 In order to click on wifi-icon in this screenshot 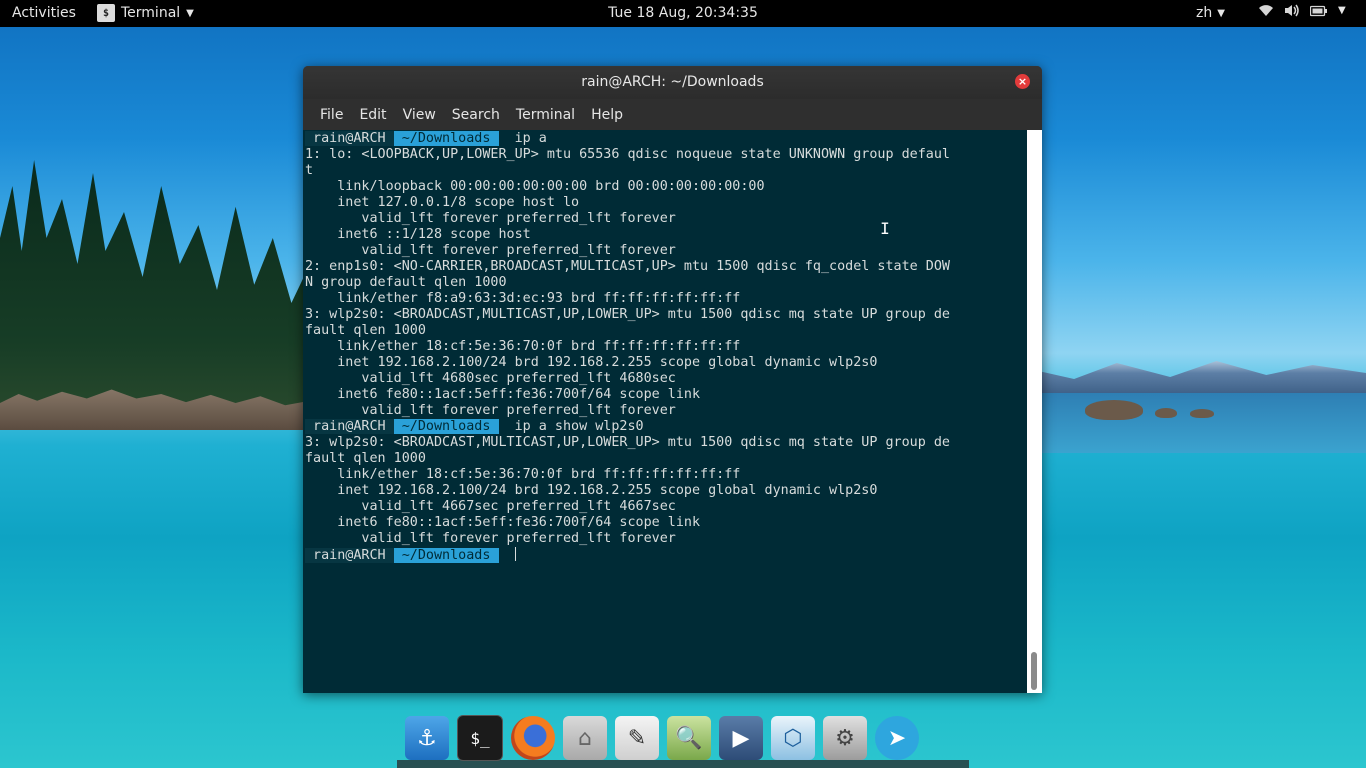, I will do `click(1266, 10)`.